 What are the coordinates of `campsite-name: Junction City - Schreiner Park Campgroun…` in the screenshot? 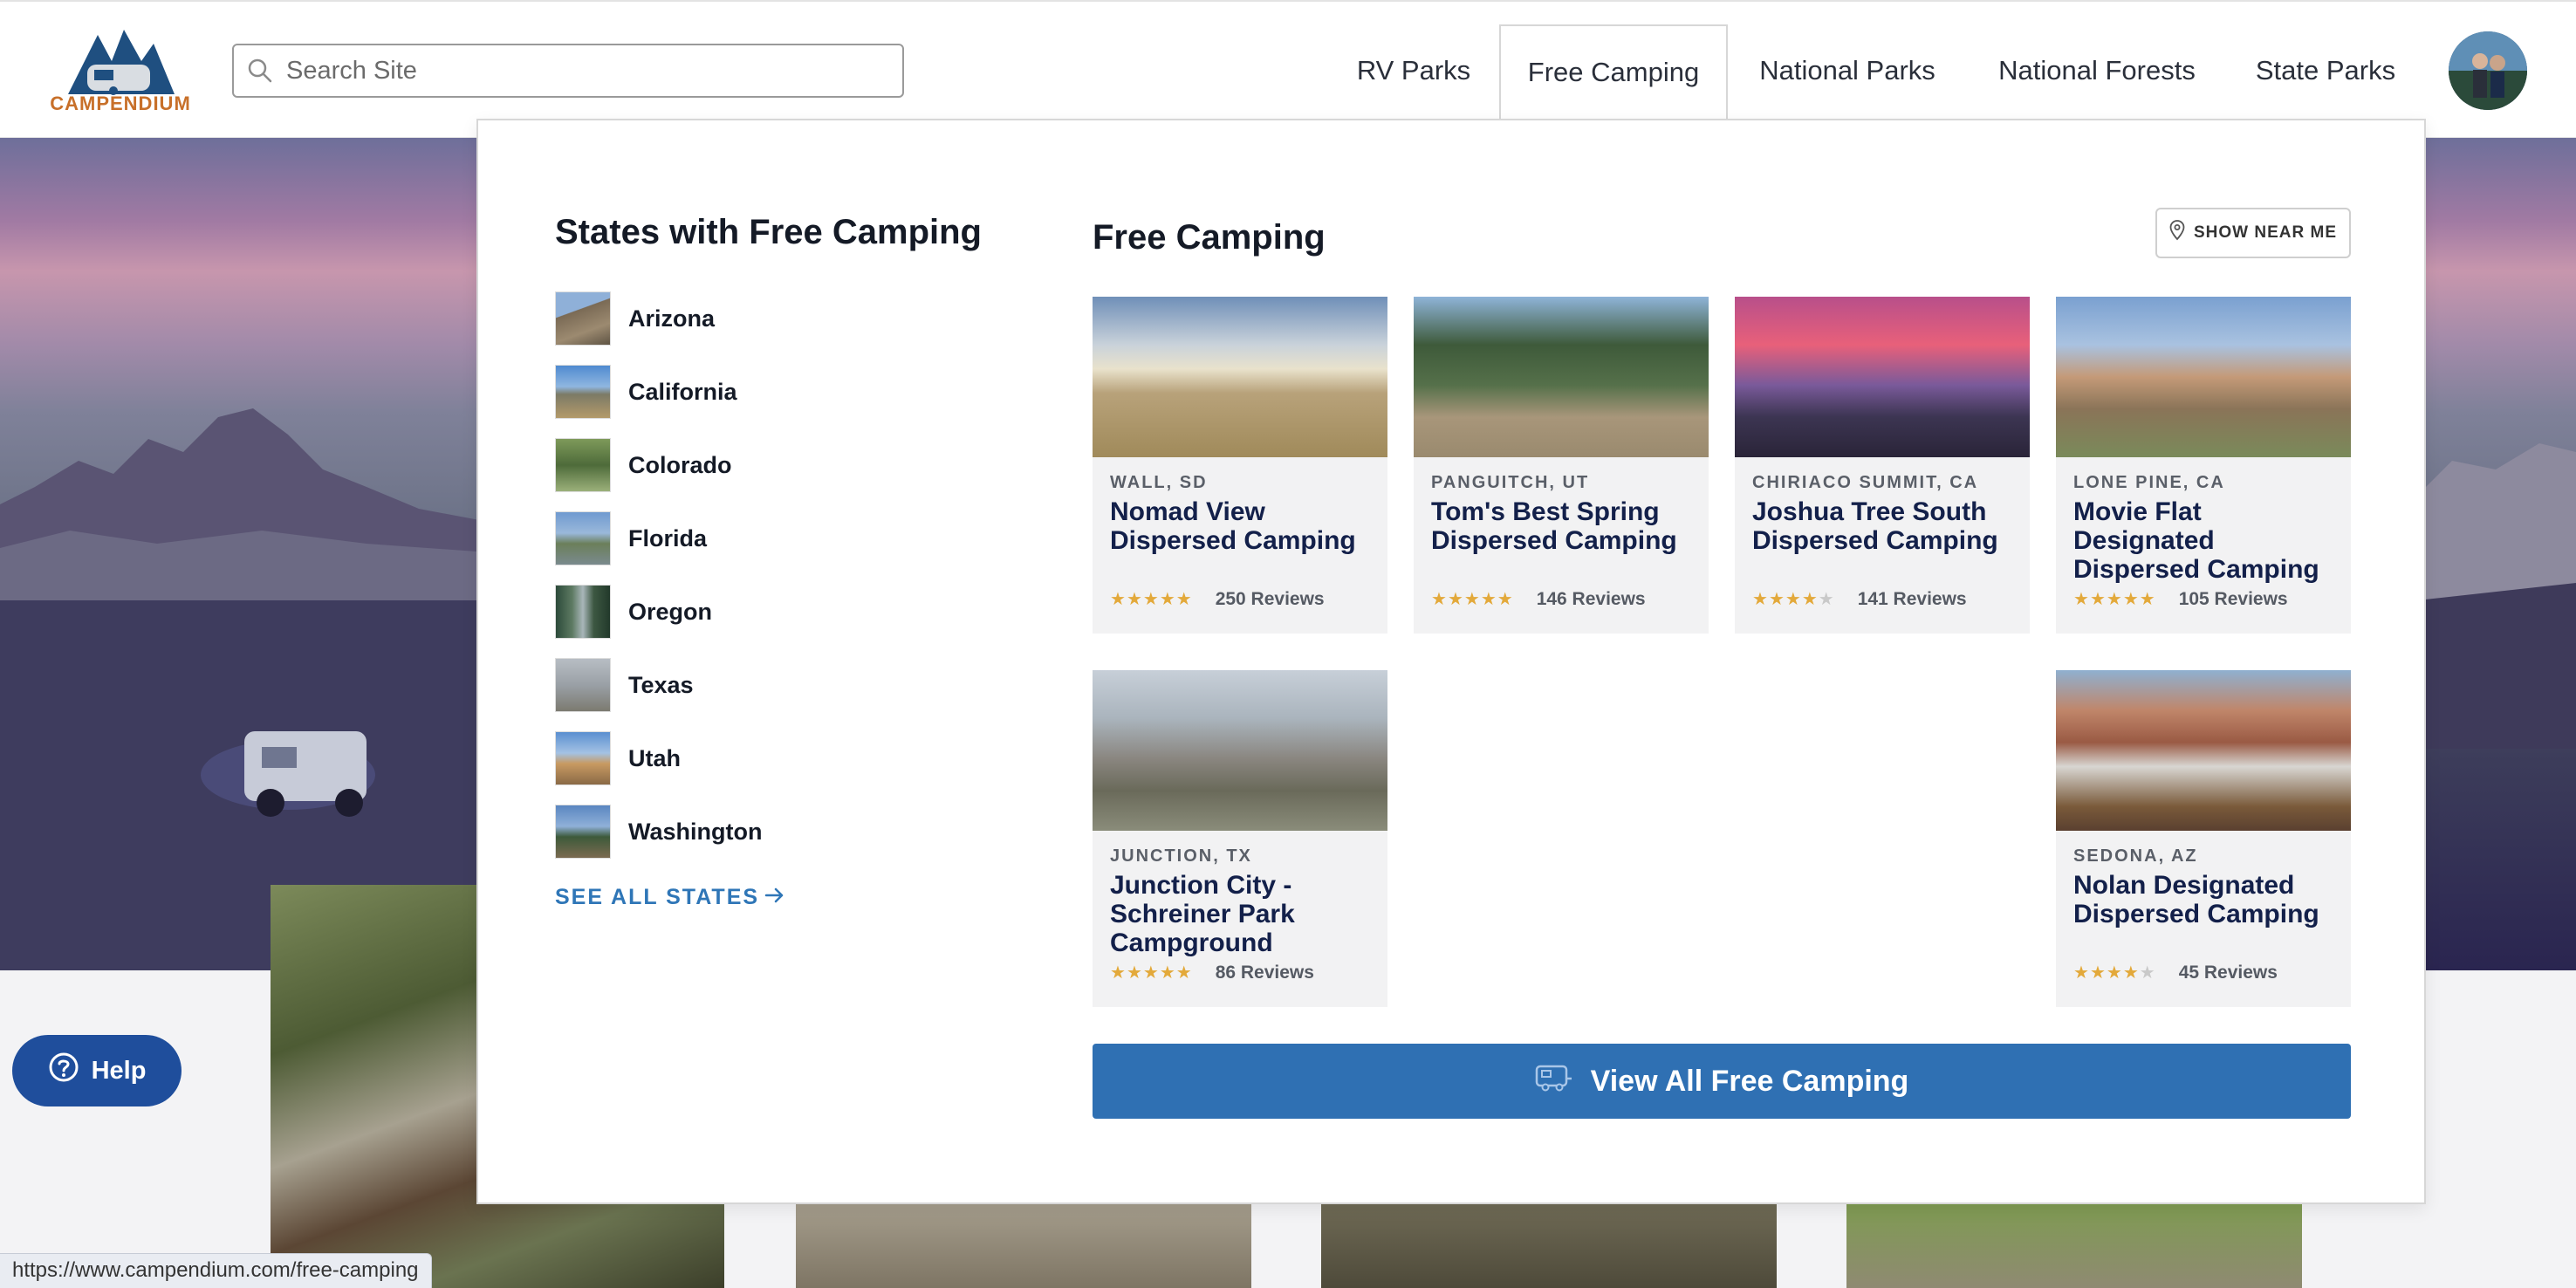 It's located at (1202, 914).